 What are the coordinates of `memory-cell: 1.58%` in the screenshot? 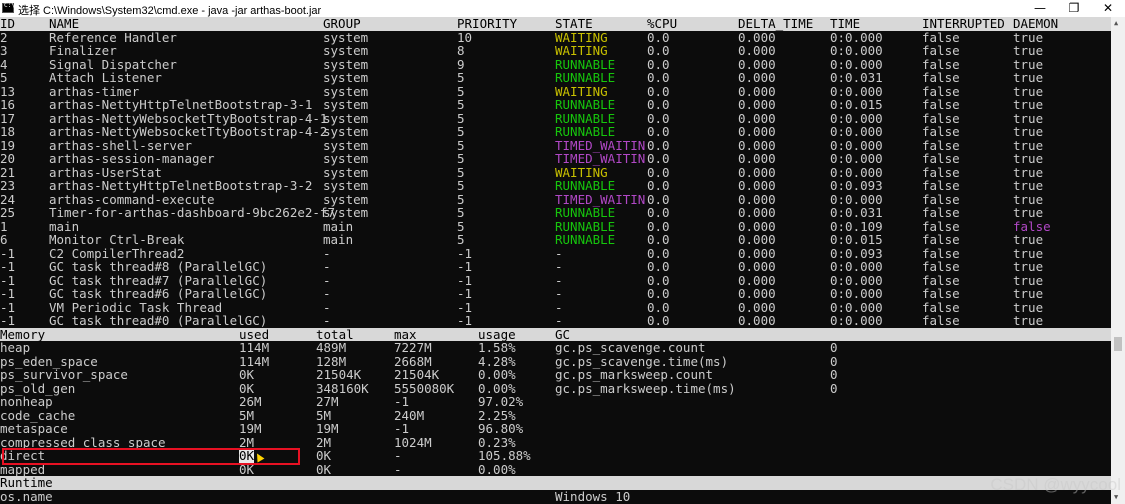 It's located at (497, 347).